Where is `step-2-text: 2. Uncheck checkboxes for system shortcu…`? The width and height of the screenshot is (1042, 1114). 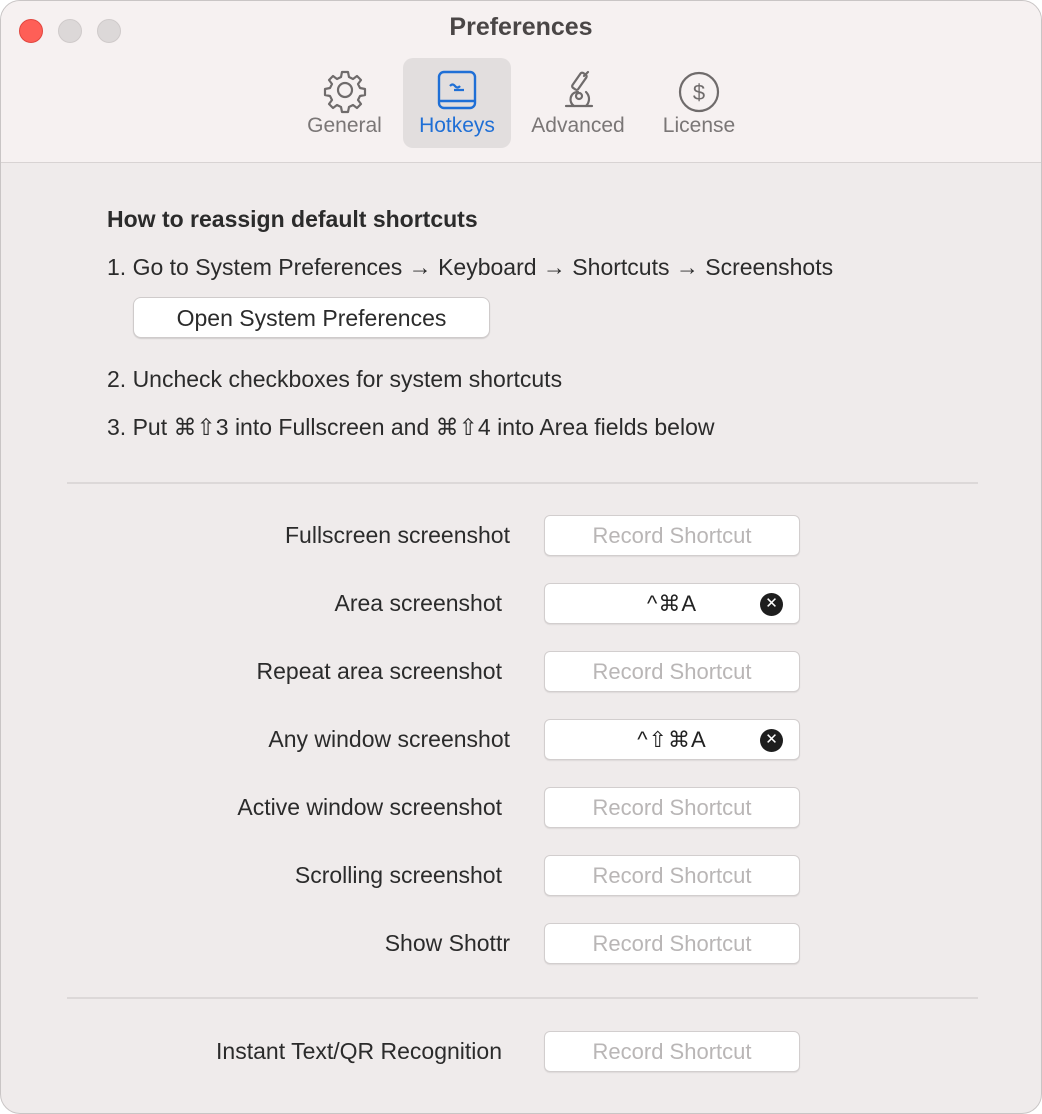 step-2-text: 2. Uncheck checkboxes for system shortcu… is located at coordinates (335, 379).